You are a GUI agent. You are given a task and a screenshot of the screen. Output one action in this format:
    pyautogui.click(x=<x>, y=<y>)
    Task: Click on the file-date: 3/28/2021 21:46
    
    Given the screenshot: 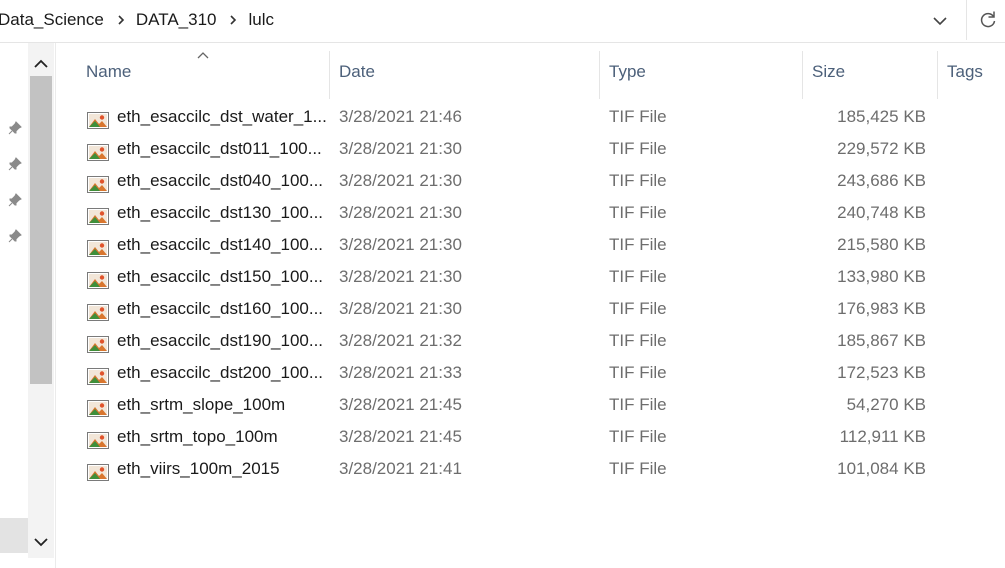 What is the action you would take?
    pyautogui.click(x=400, y=116)
    